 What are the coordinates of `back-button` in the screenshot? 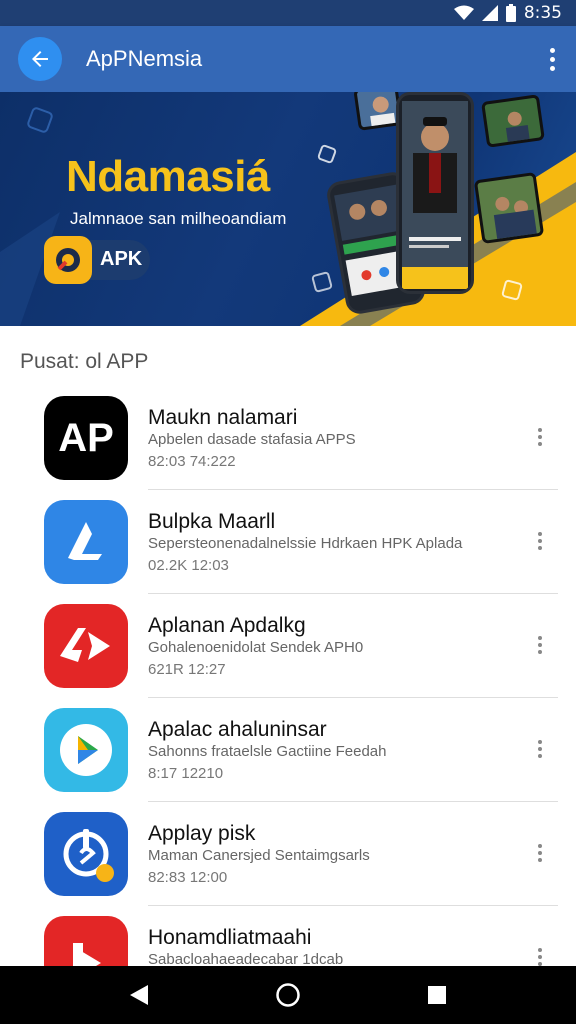 It's located at (40, 59).